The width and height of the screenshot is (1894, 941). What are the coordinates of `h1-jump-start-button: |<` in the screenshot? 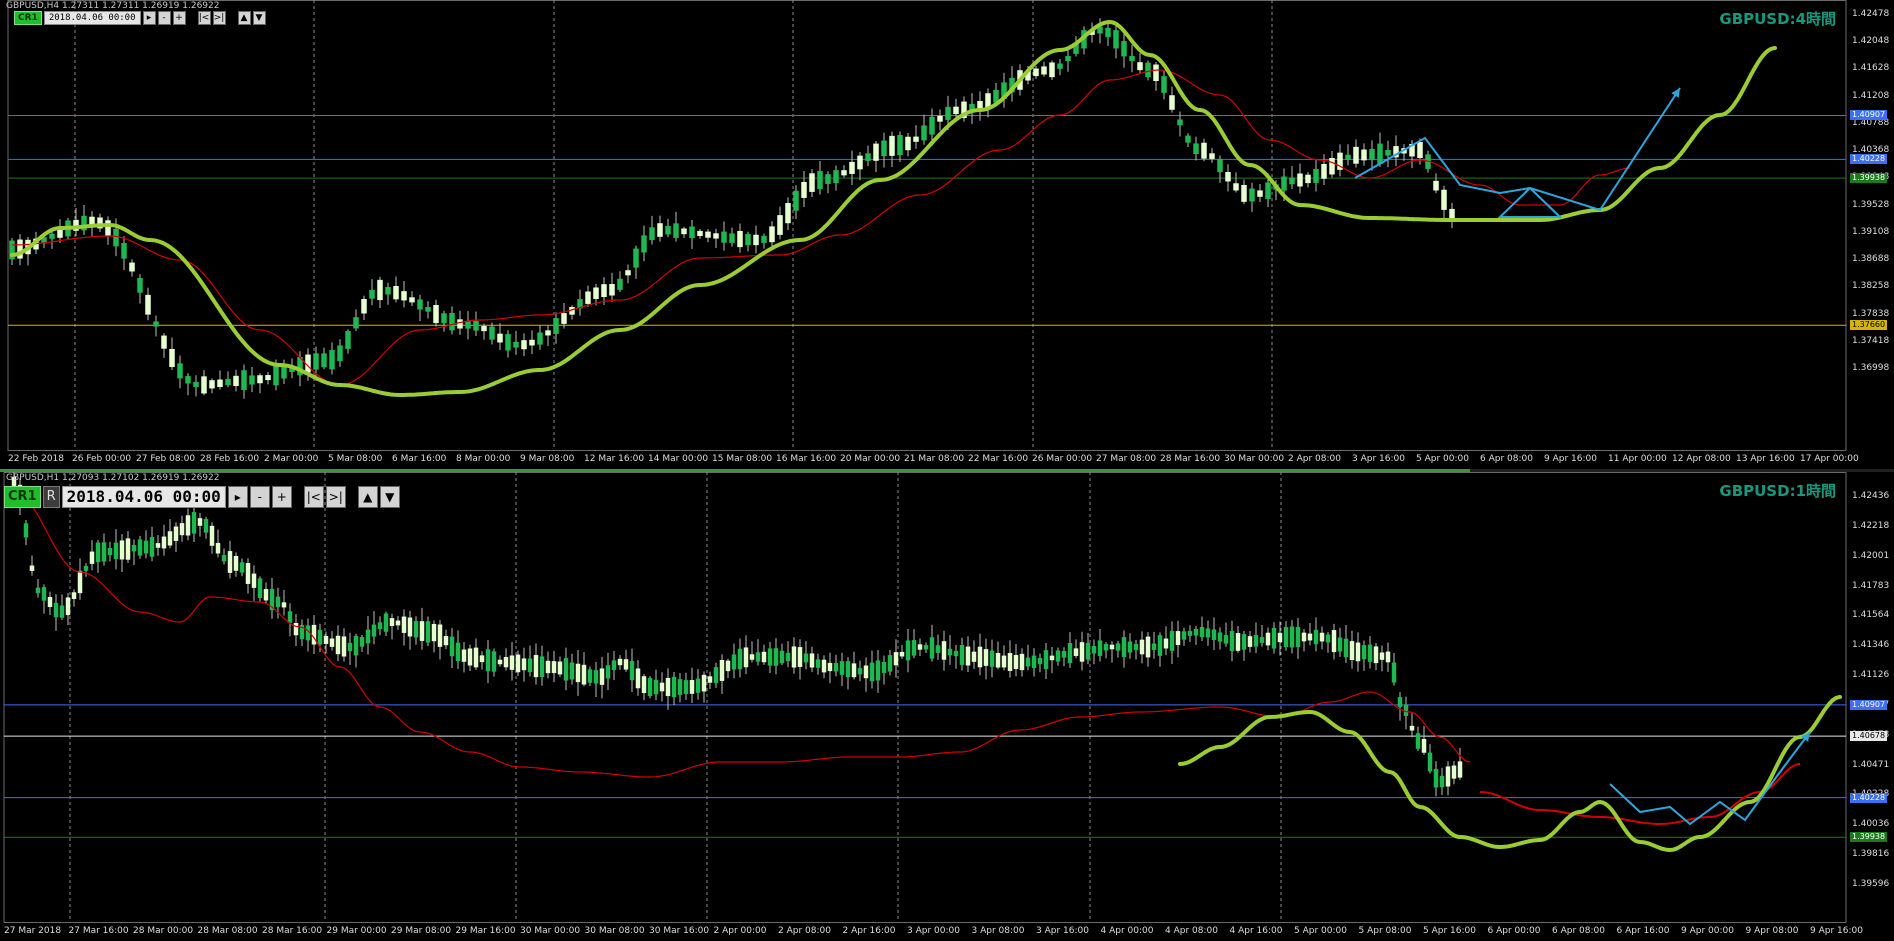 It's located at (313, 497).